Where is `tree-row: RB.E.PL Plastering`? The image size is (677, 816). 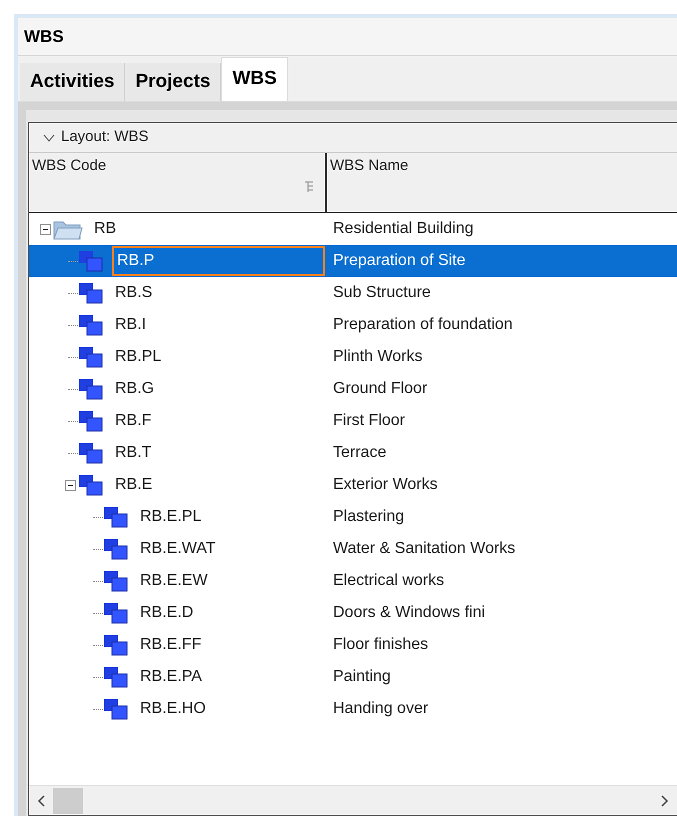
tree-row: RB.E.PL Plastering is located at coordinates (353, 517).